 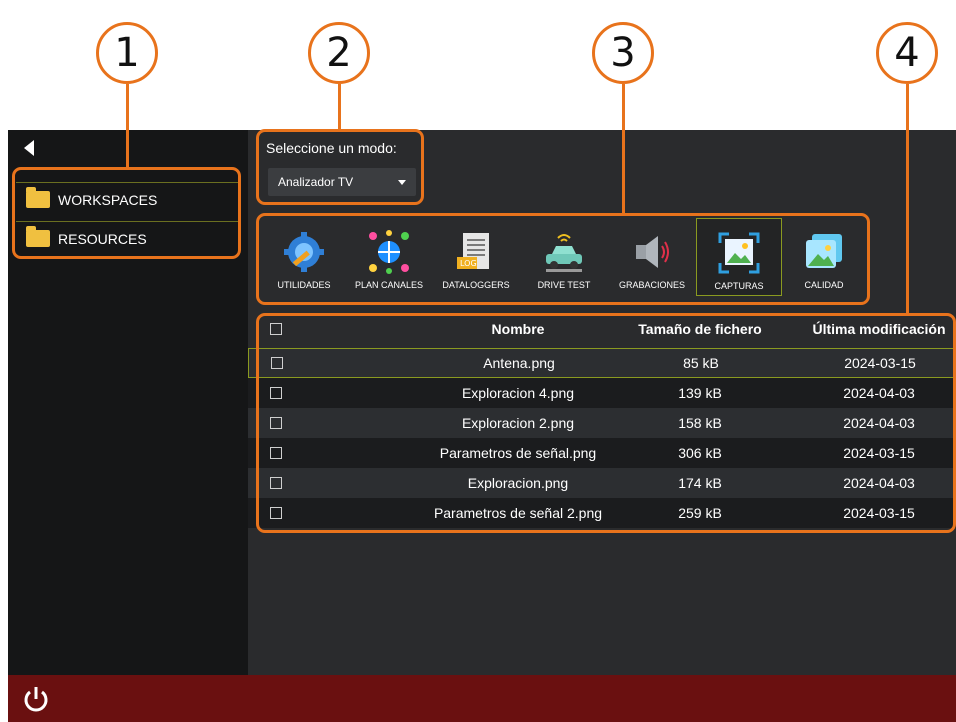 I want to click on file-size: 85 kB, so click(x=701, y=363).